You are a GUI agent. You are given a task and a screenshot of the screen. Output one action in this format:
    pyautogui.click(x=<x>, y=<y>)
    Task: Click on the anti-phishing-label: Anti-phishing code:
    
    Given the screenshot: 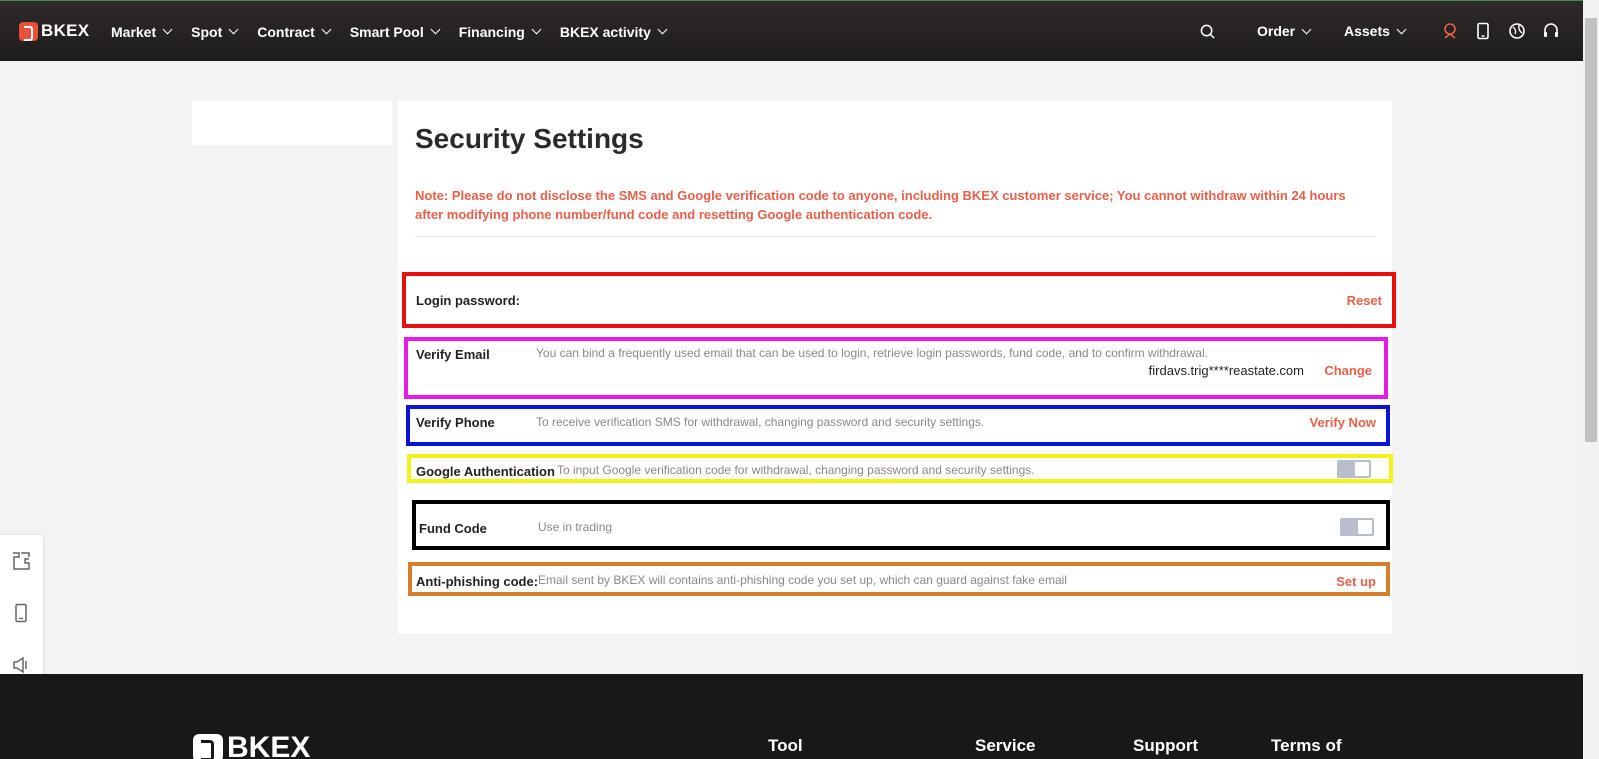 What is the action you would take?
    pyautogui.click(x=477, y=581)
    